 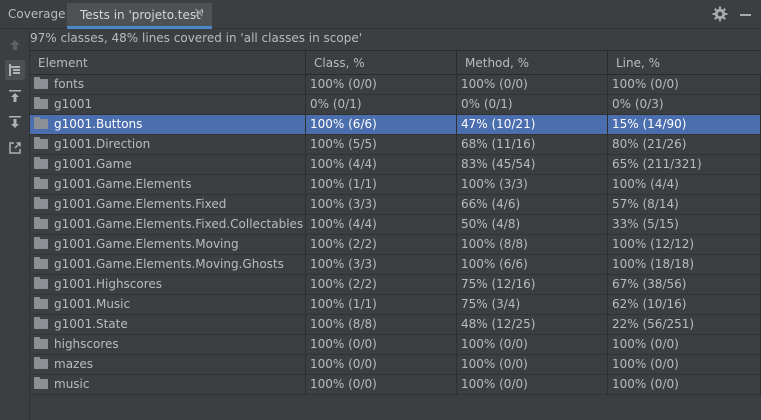 I want to click on element-cell: g1001.Game.Elements.Fixed.Collectables, so click(x=168, y=225).